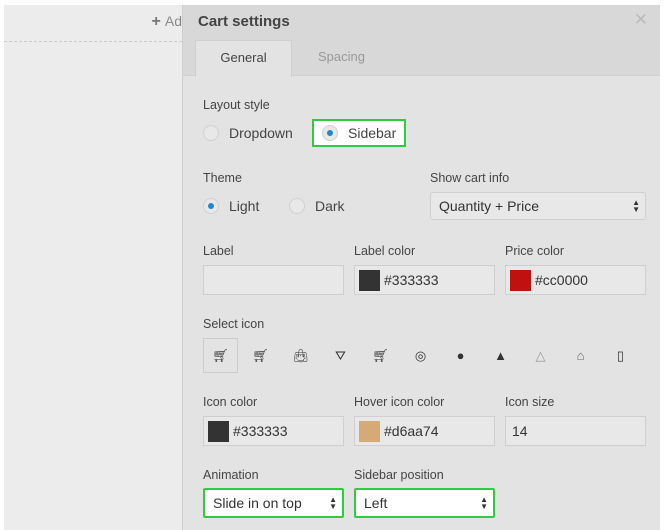  I want to click on icon-color-label: Icon color, so click(230, 402).